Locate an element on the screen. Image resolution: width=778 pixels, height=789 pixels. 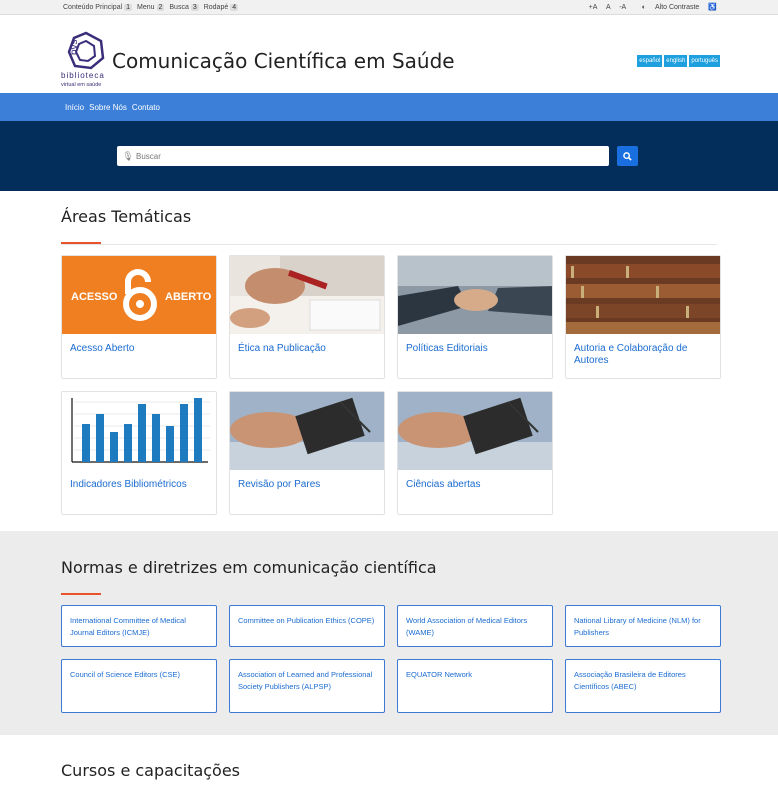
area-card-etica: Ética na Publicação is located at coordinates (307, 317).